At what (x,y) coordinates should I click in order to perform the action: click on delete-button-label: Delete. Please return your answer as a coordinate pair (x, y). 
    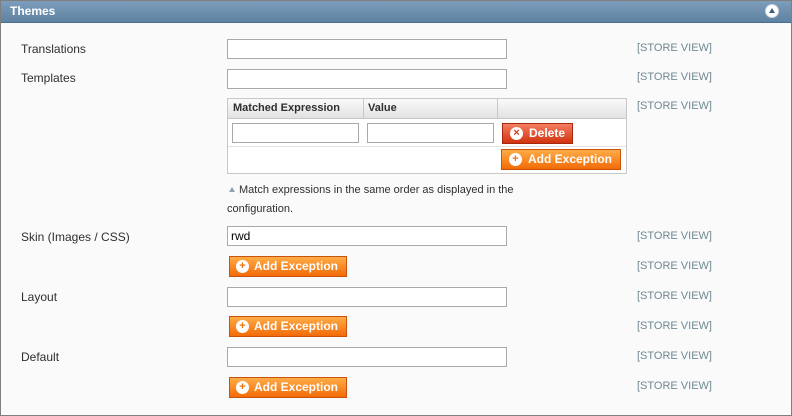
    Looking at the image, I should click on (547, 133).